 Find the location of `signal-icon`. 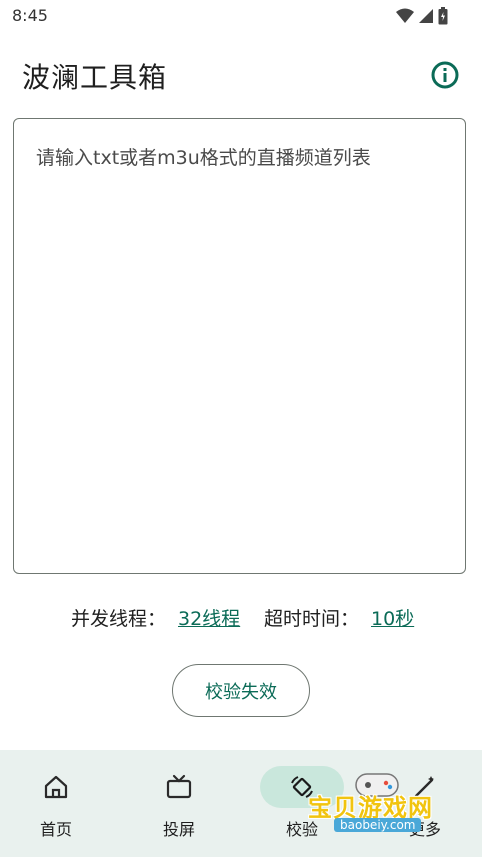

signal-icon is located at coordinates (426, 16).